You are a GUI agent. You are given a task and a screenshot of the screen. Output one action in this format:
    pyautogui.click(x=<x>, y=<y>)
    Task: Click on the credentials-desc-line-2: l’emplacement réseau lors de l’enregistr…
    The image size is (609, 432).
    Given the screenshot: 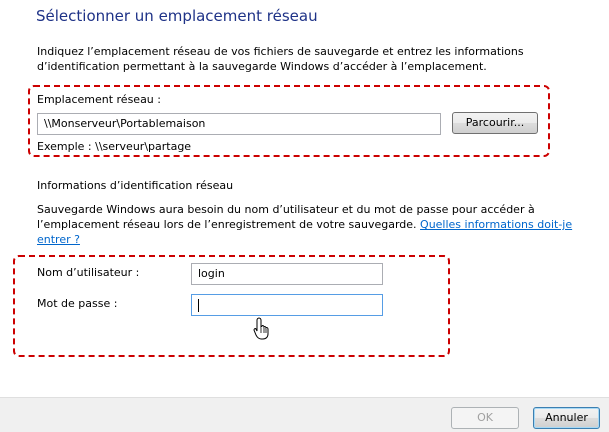 What is the action you would take?
    pyautogui.click(x=304, y=224)
    